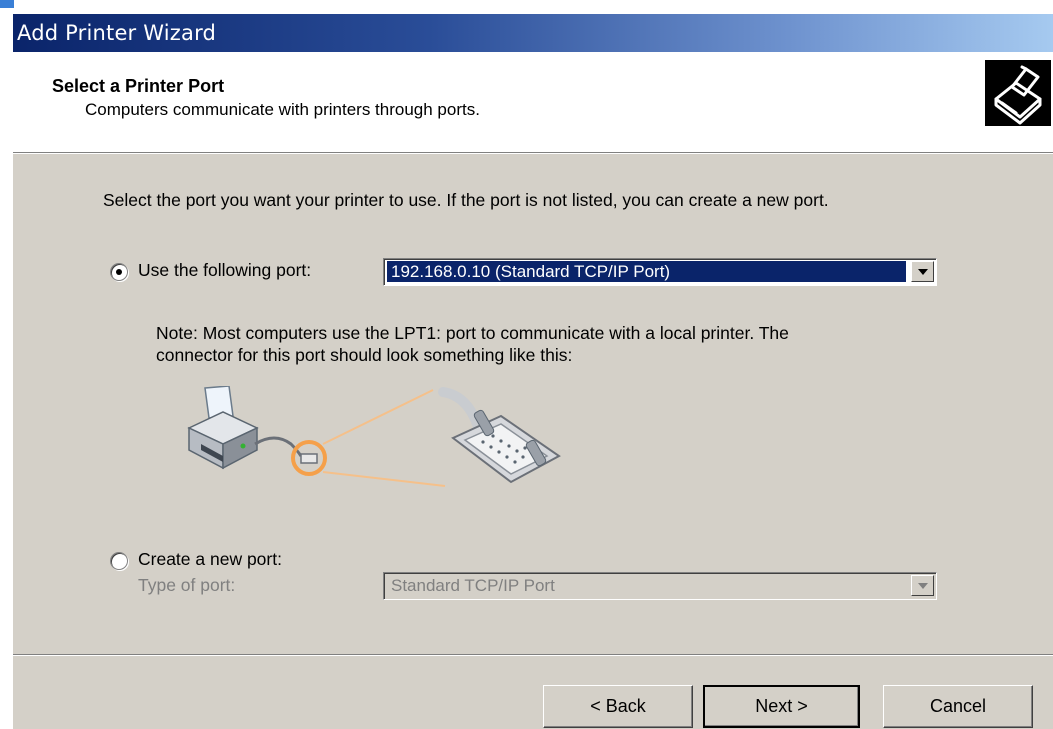 The height and width of the screenshot is (729, 1053). Describe the element at coordinates (224, 270) in the screenshot. I see `use-following-port-label: Use the following port:` at that location.